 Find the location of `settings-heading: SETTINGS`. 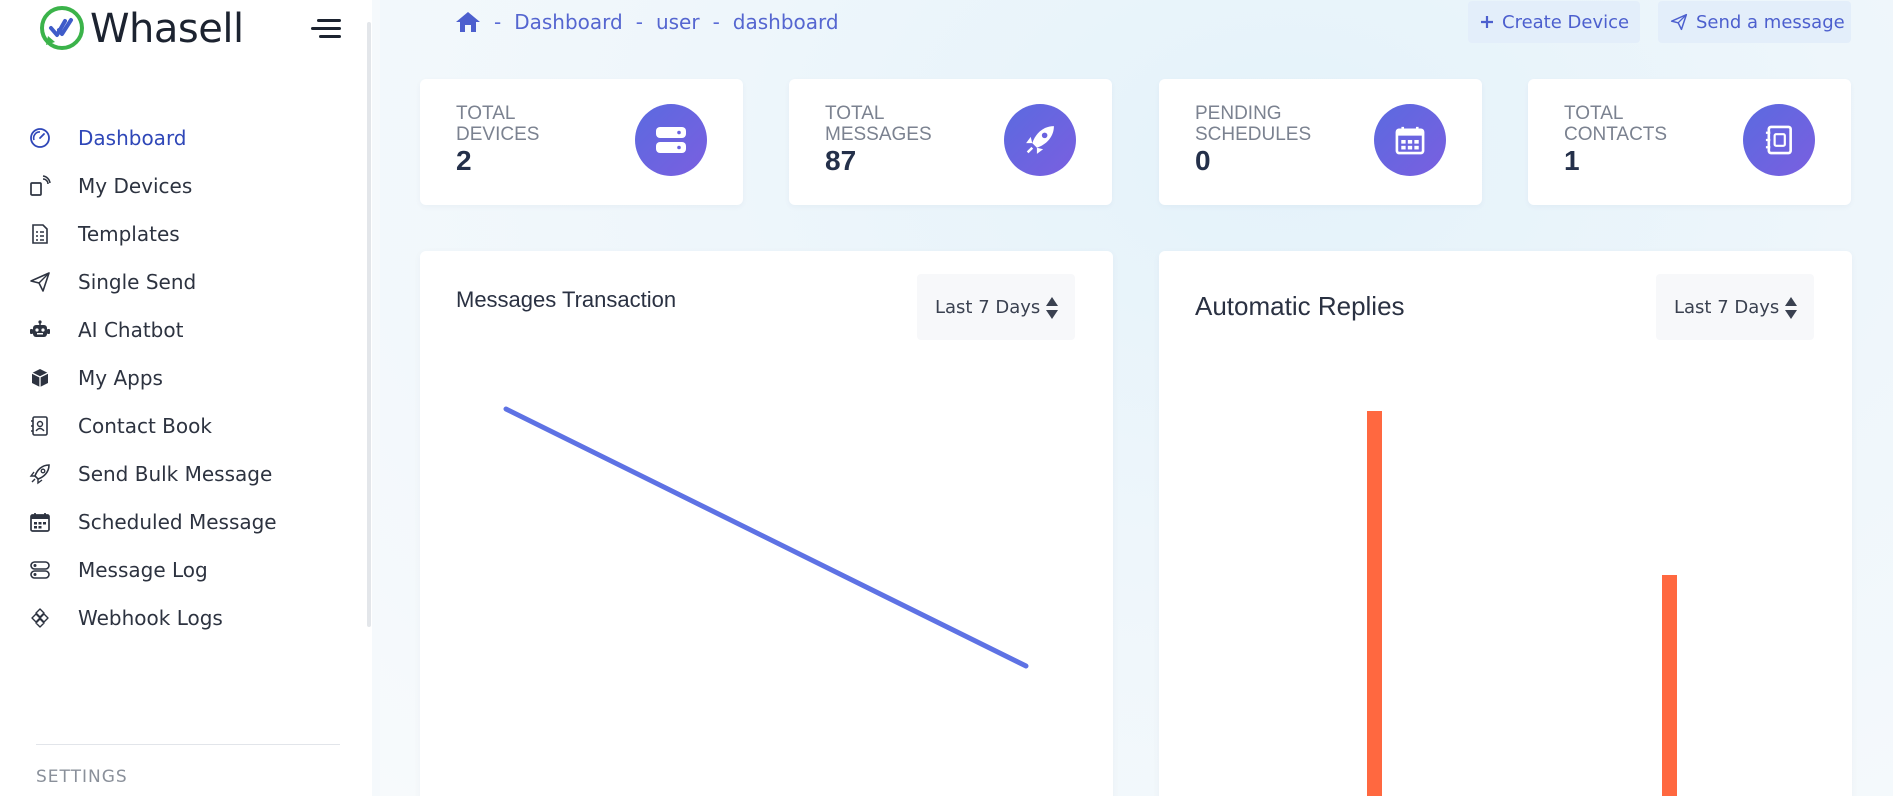

settings-heading: SETTINGS is located at coordinates (82, 777).